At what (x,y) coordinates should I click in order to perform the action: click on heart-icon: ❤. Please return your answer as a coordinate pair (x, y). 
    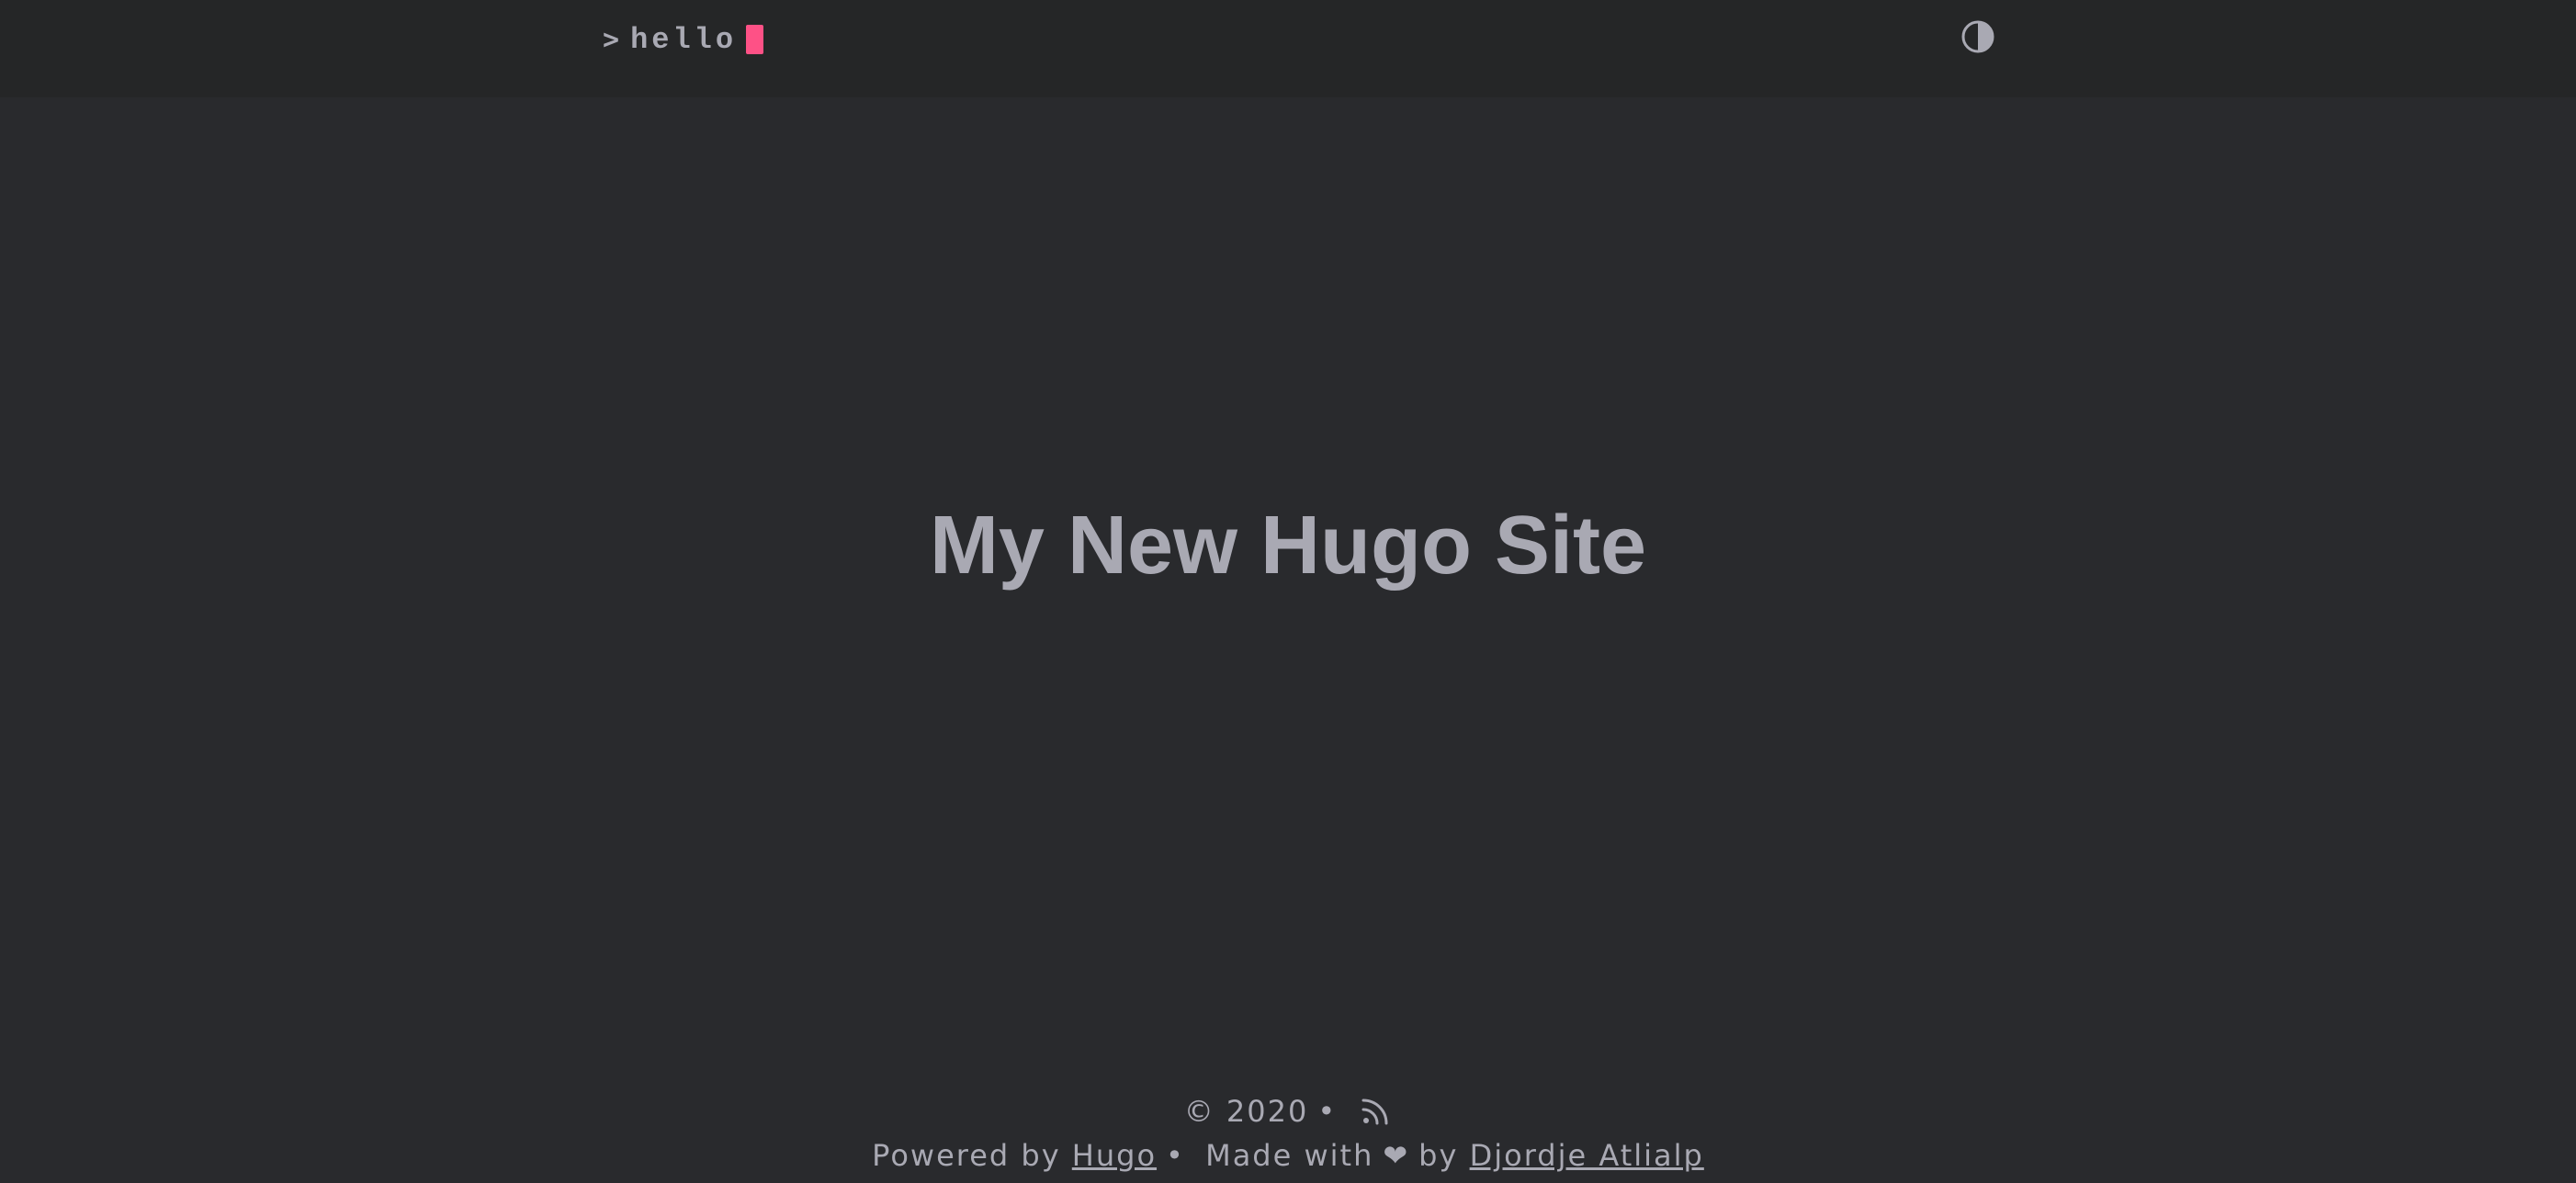
    Looking at the image, I should click on (1396, 1155).